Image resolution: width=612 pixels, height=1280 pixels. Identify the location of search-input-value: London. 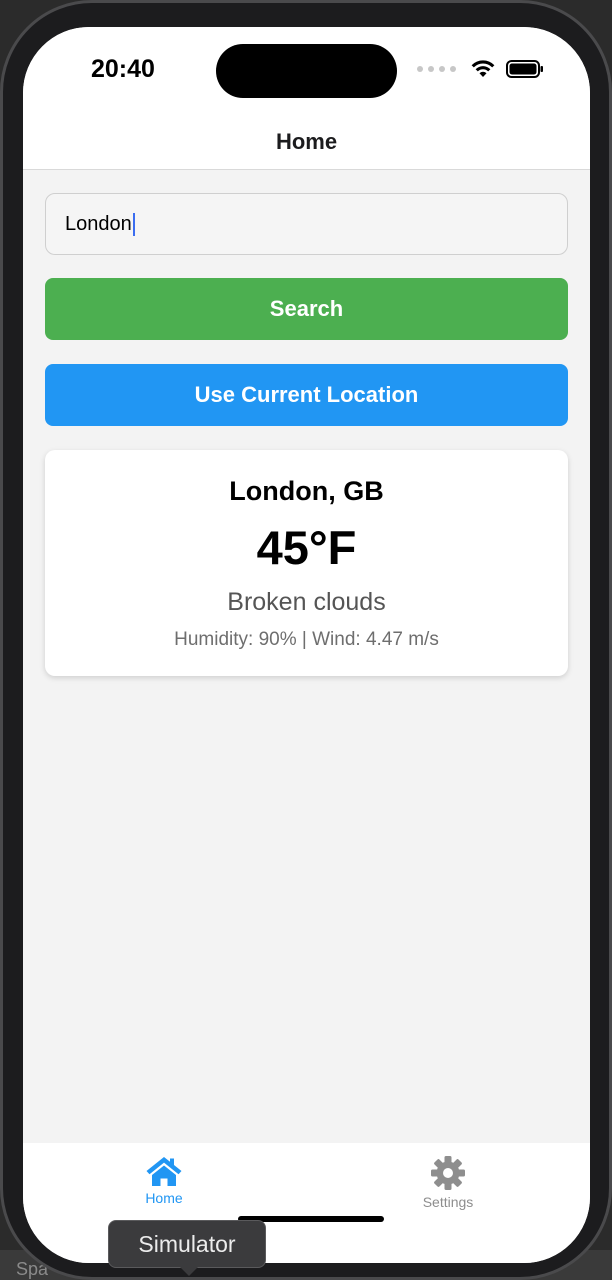
(98, 223).